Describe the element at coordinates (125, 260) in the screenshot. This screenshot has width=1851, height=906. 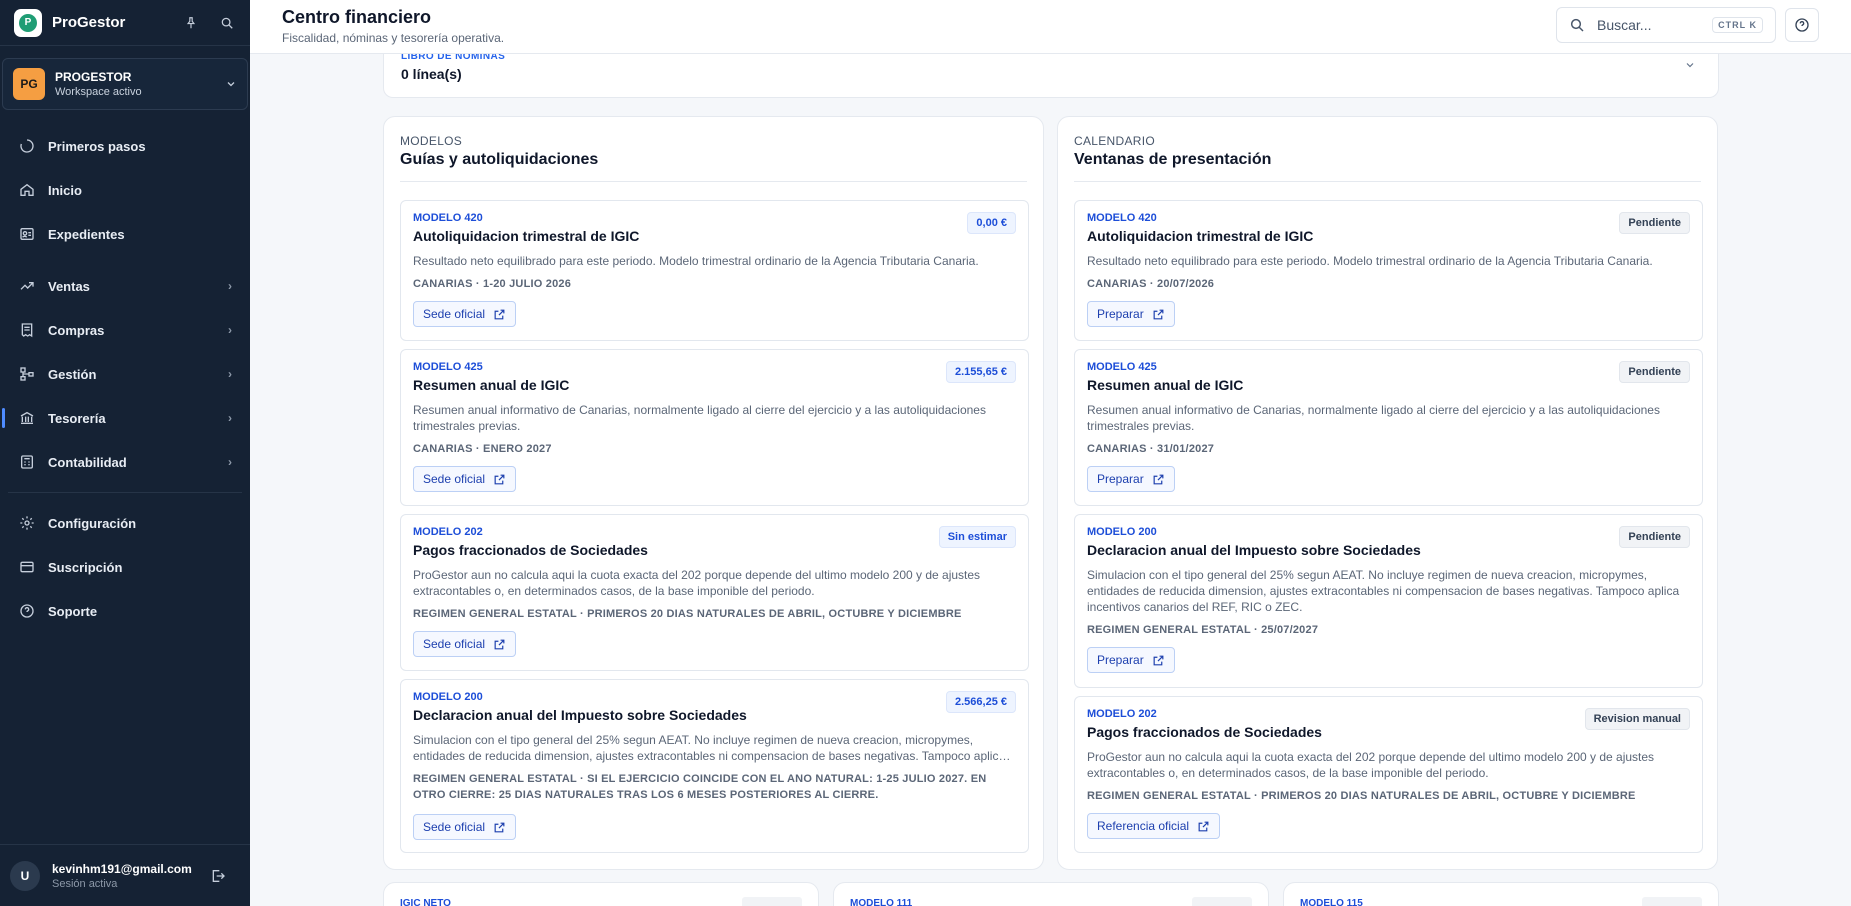
I see `nav-gap` at that location.